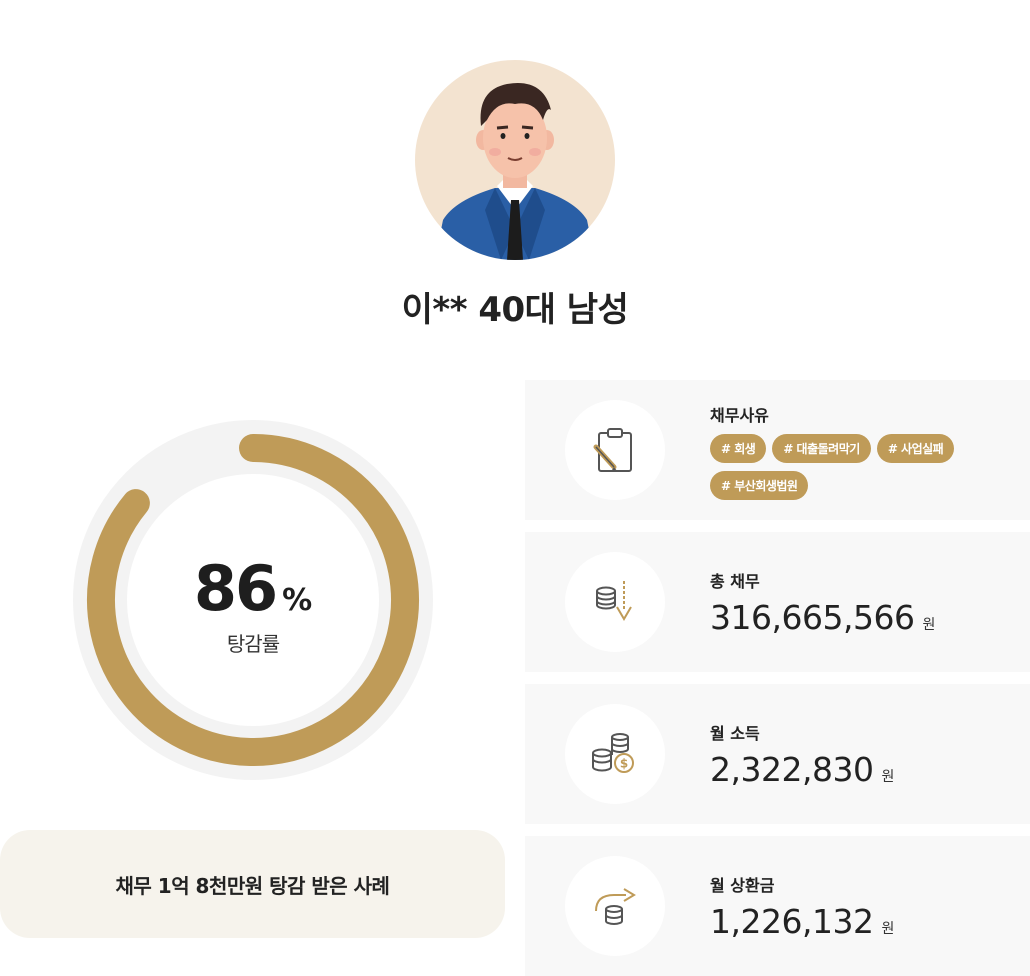 The height and width of the screenshot is (976, 1030). I want to click on reduction-label: 탕감률, so click(253, 644).